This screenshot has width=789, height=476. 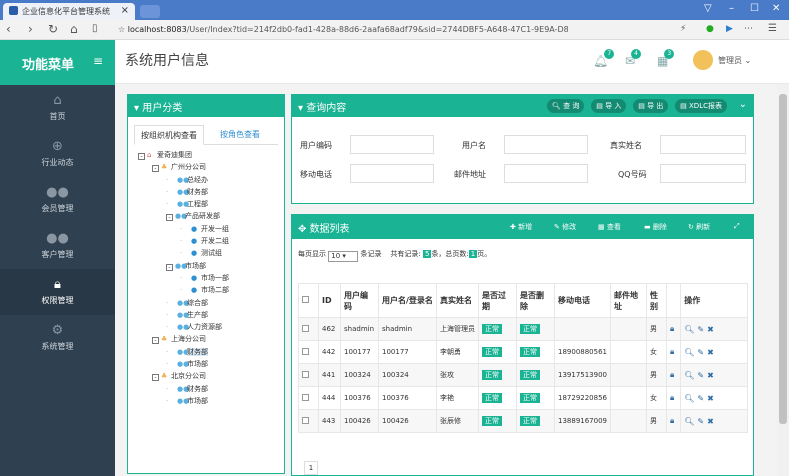 I want to click on mobile-input, so click(x=392, y=173).